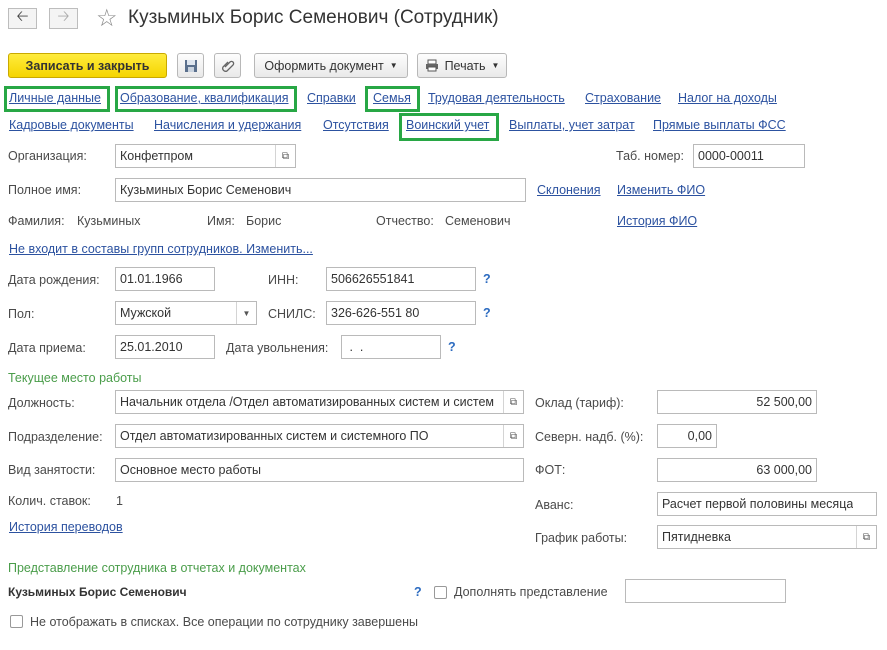 The height and width of the screenshot is (650, 887). I want to click on birth-value: 01.01.1966, so click(151, 279).